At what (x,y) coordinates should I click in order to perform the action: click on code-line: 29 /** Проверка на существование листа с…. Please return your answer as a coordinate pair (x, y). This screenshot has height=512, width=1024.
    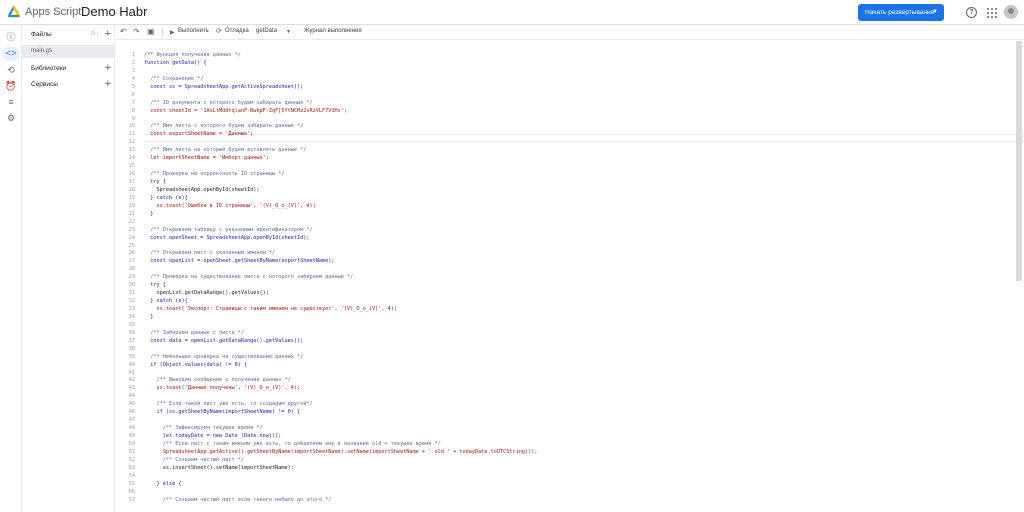
    Looking at the image, I should click on (569, 278).